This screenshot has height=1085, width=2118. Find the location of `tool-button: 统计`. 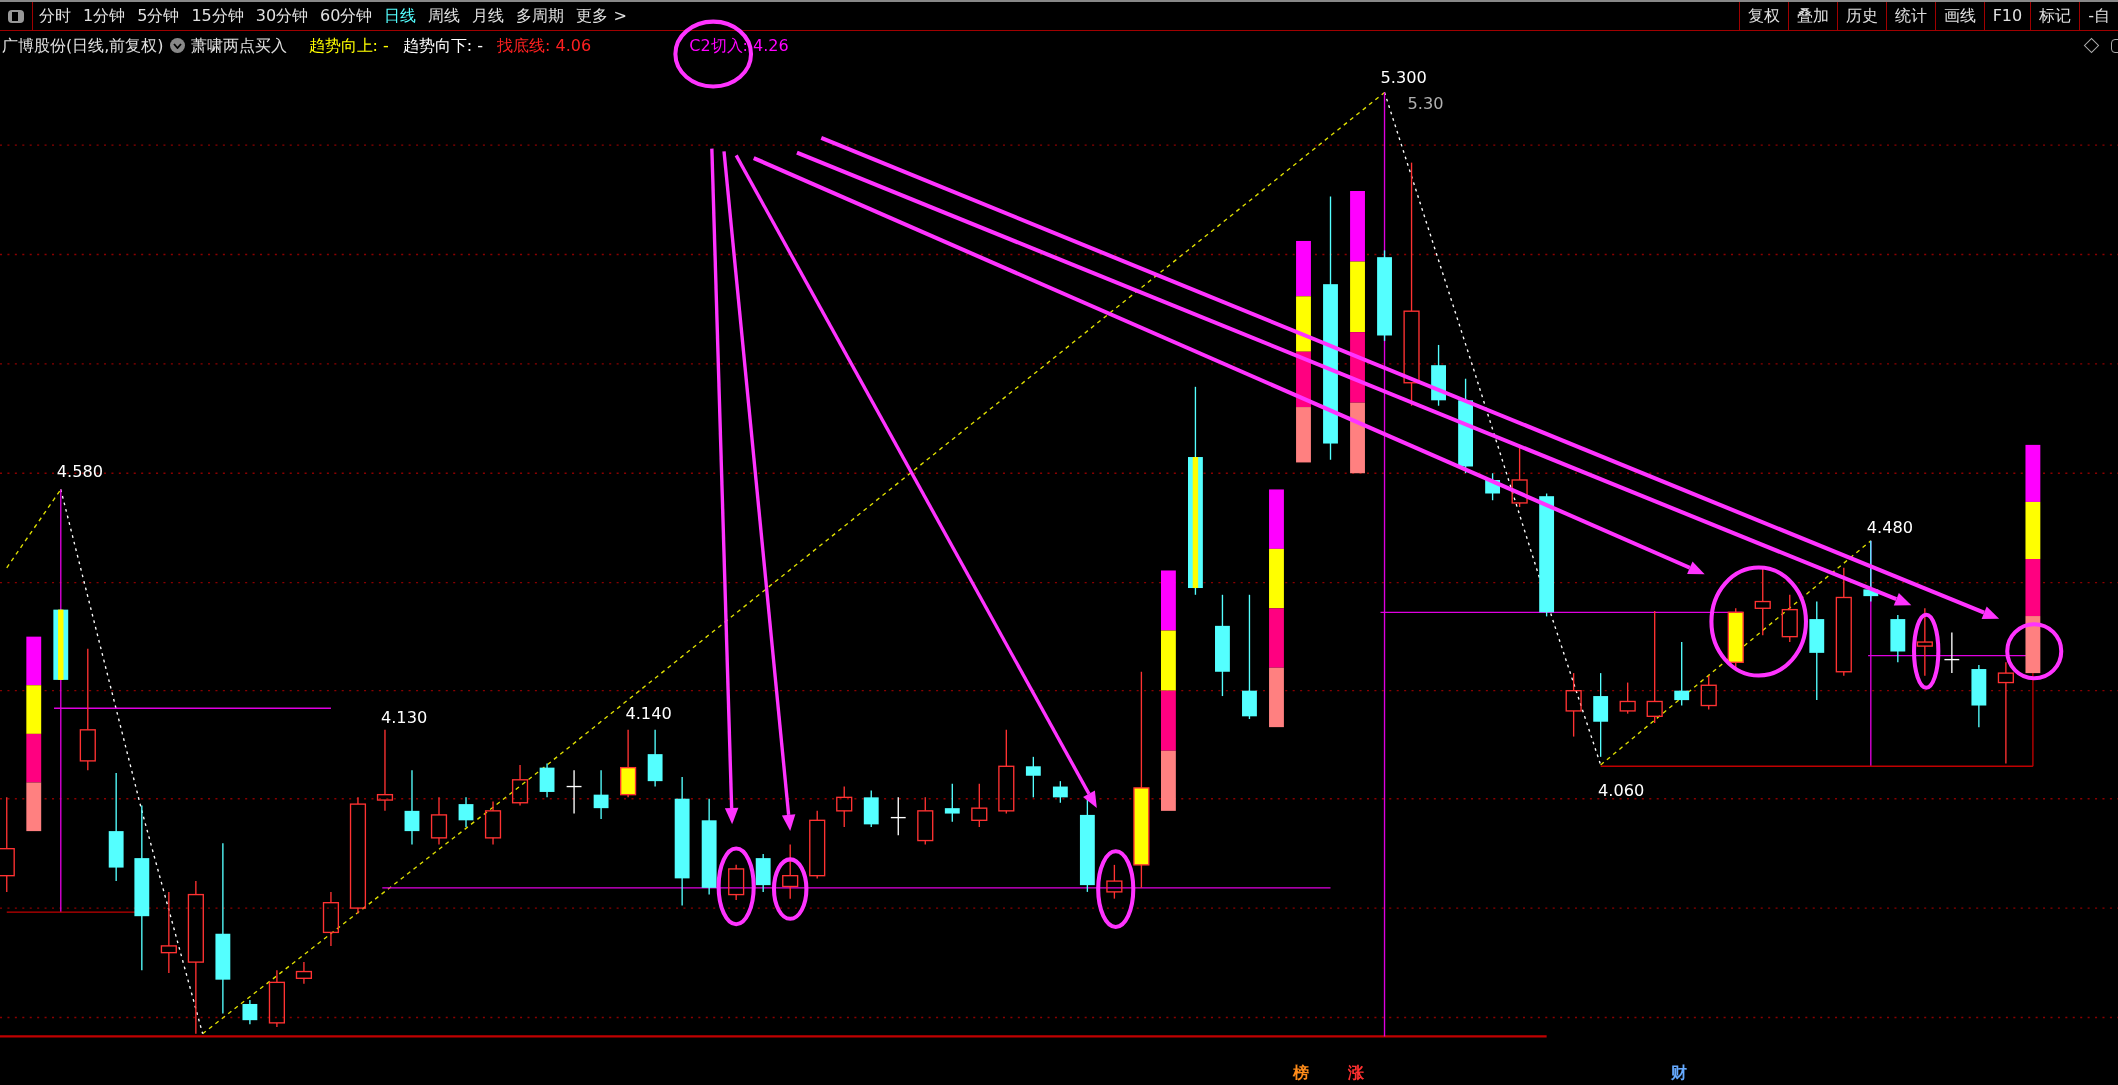

tool-button: 统计 is located at coordinates (1910, 16).